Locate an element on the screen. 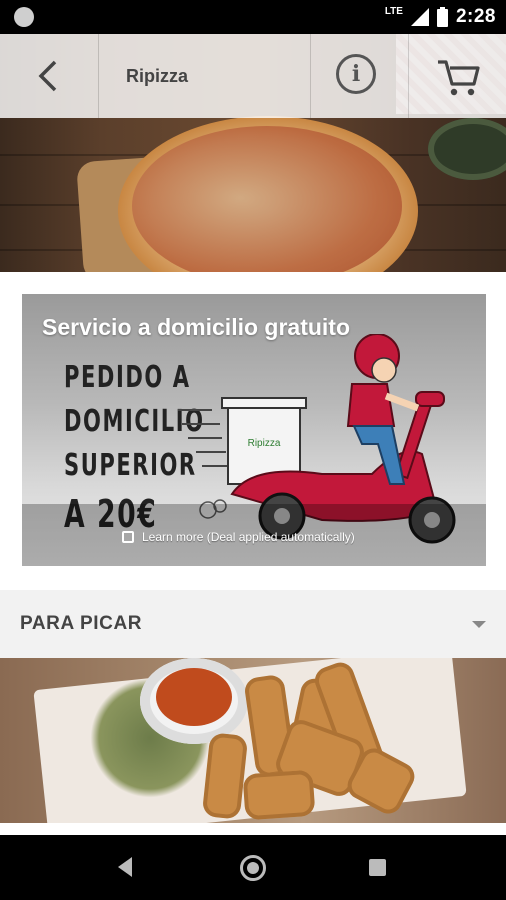 This screenshot has height=900, width=506. chevron-left-icon is located at coordinates (47, 76).